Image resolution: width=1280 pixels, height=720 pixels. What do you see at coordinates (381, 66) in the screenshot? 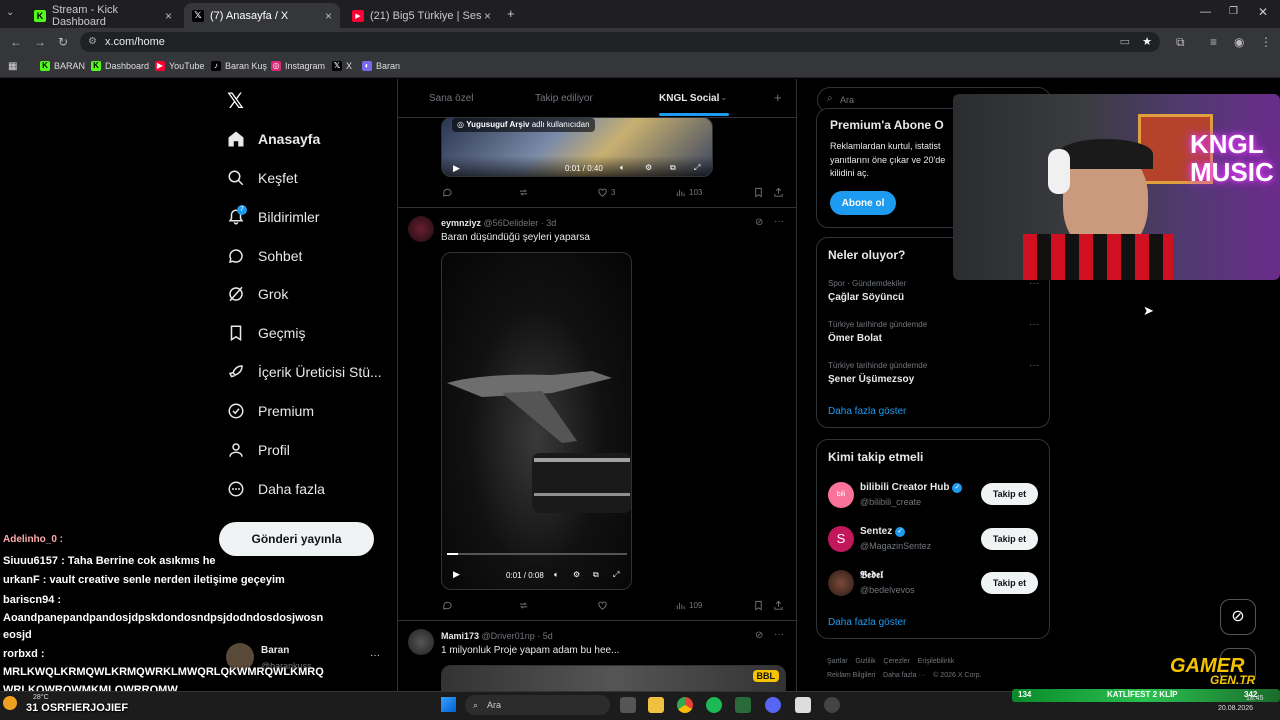
I see `bookmark-baran-2: ◐ Baran` at bounding box center [381, 66].